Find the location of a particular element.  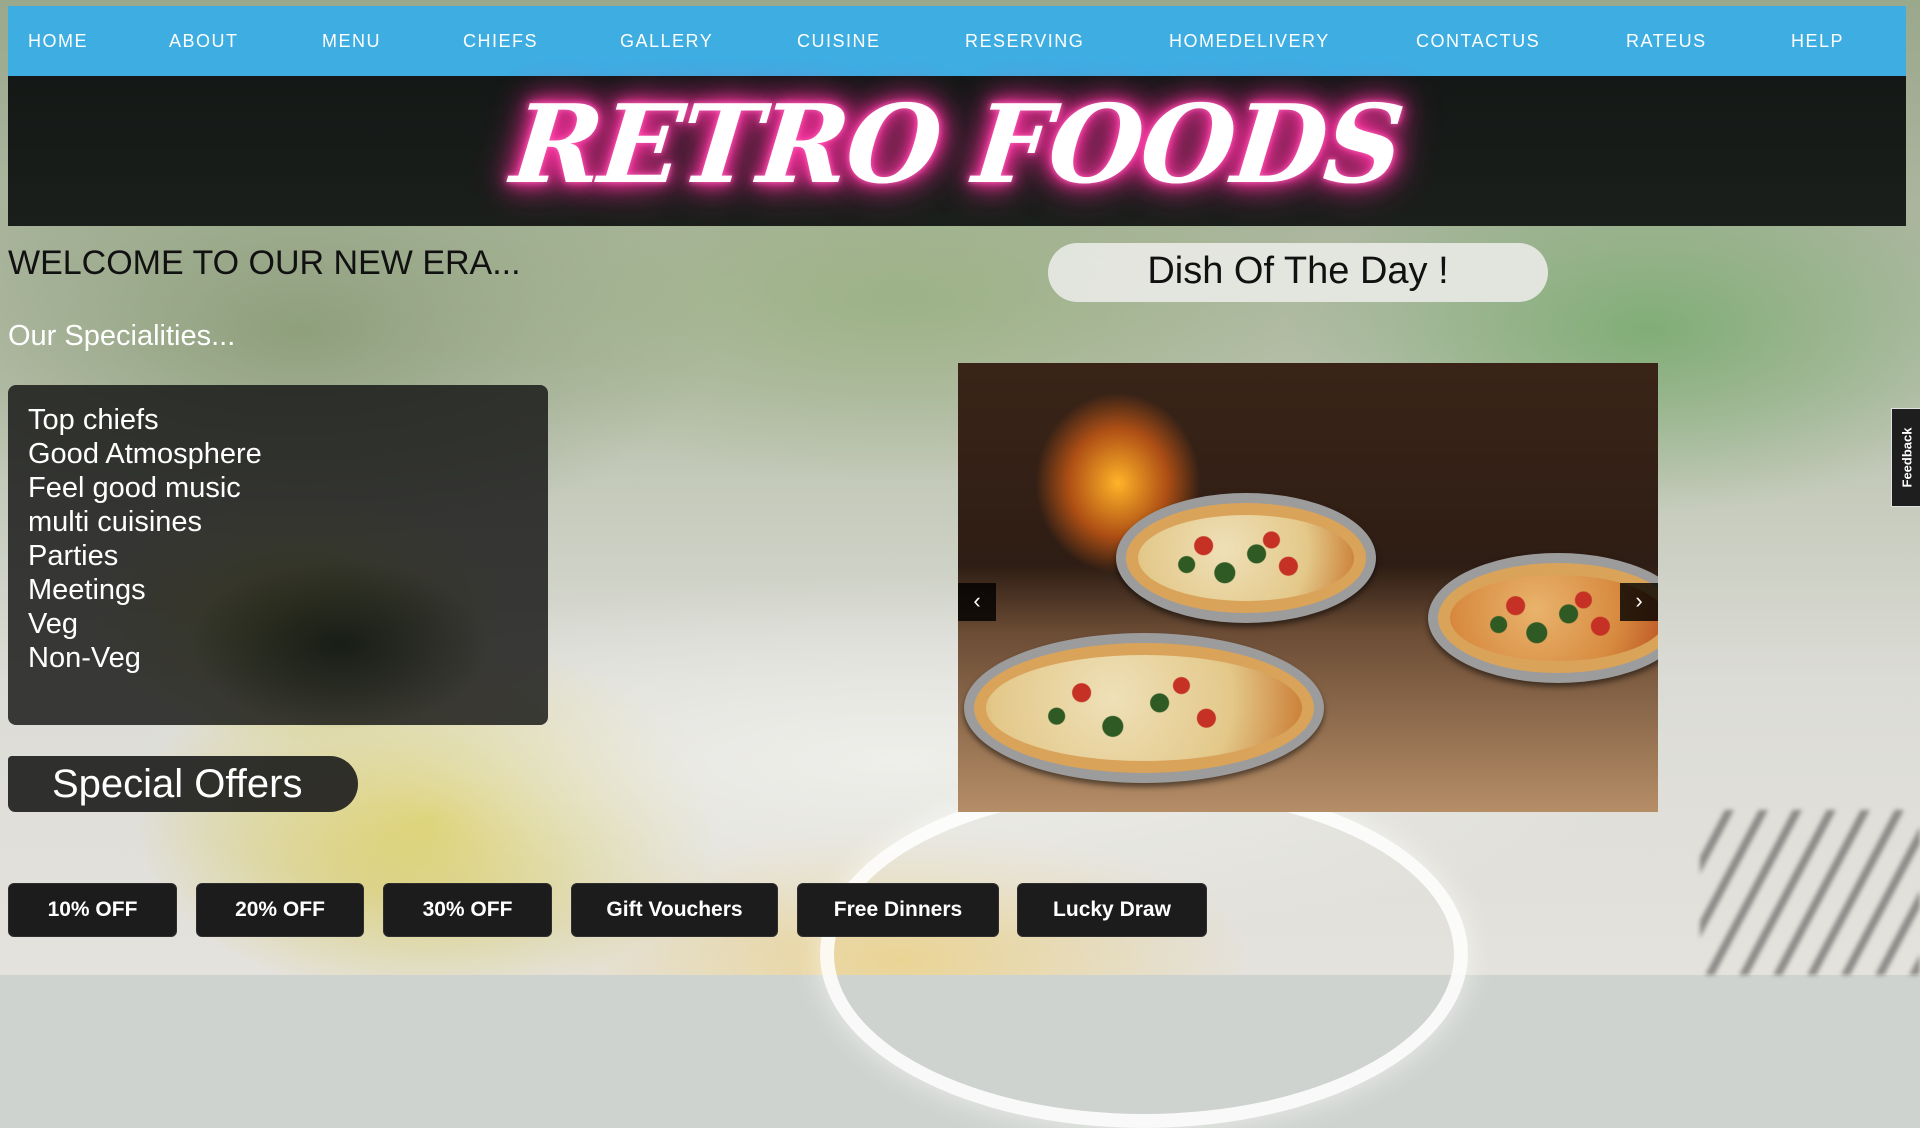

nav-rateus: RATEUS is located at coordinates (1666, 41).